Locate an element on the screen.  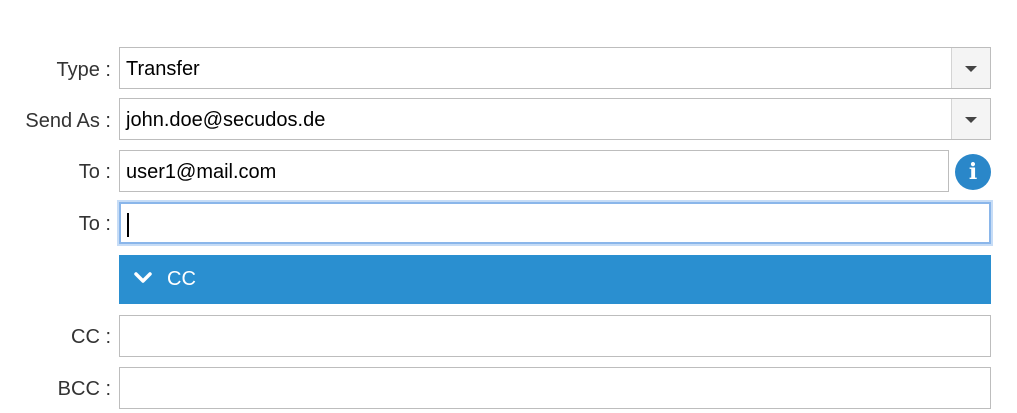
to-recipient-value: user1@mail.com is located at coordinates (201, 172).